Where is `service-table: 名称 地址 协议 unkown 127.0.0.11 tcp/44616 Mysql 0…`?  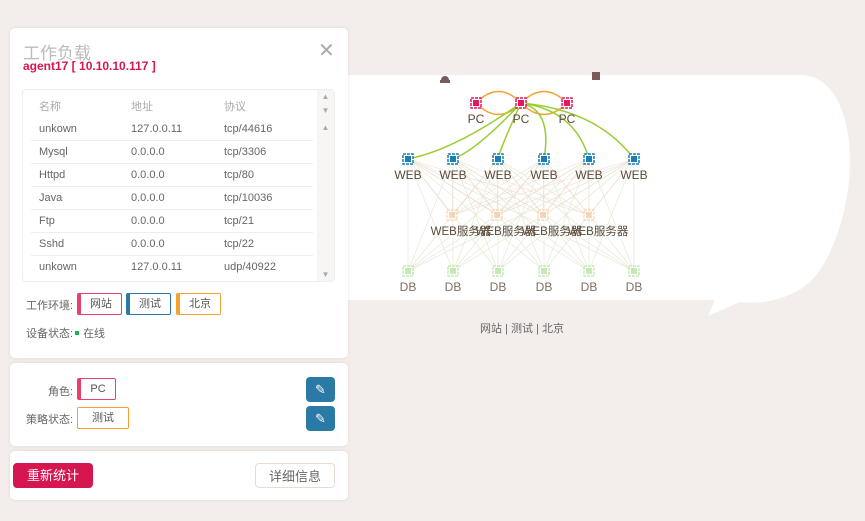 service-table: 名称 地址 协议 unkown 127.0.0.11 tcp/44616 Mysql 0… is located at coordinates (178, 185).